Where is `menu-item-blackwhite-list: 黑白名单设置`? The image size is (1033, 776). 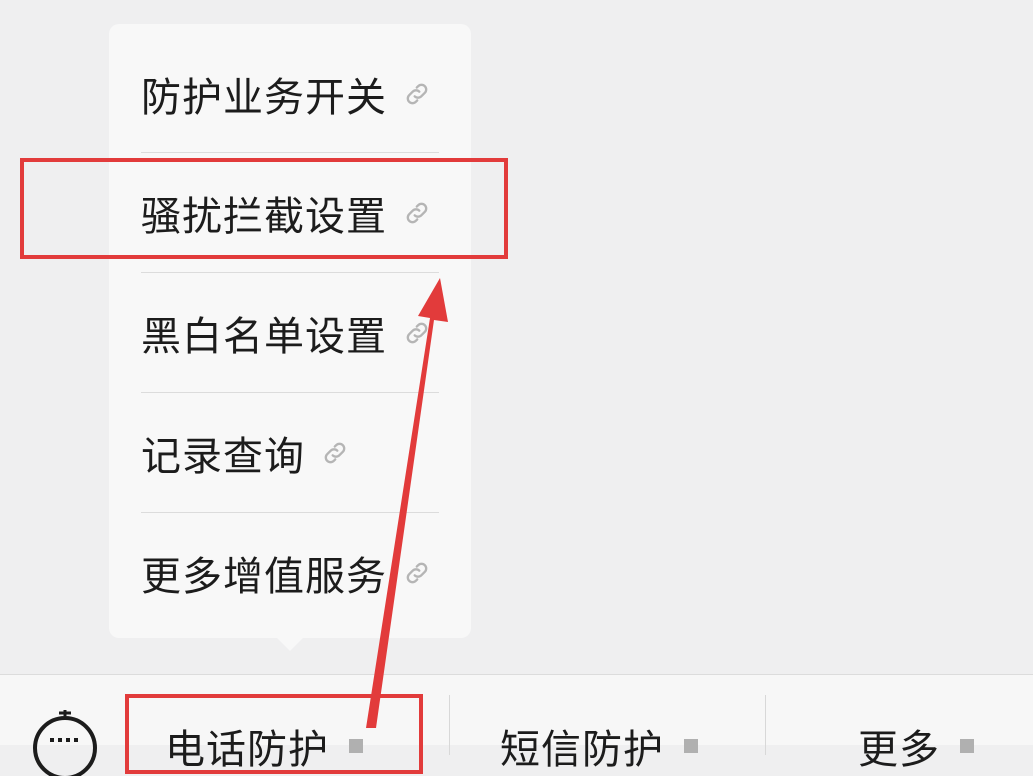
menu-item-blackwhite-list: 黑白名单设置 is located at coordinates (290, 333).